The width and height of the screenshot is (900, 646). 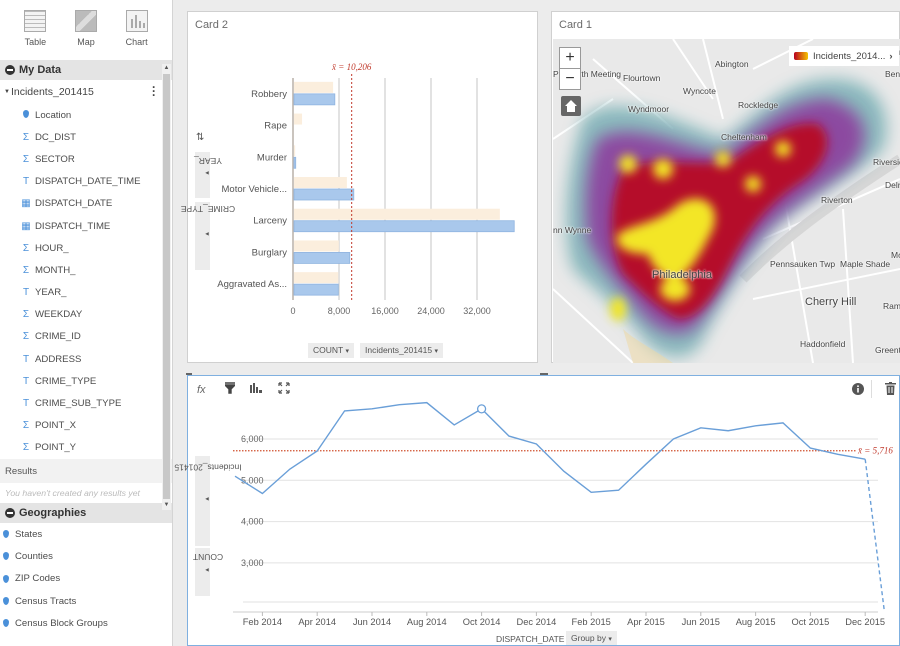 I want to click on field-item: T ADDRESS, so click(x=86, y=359).